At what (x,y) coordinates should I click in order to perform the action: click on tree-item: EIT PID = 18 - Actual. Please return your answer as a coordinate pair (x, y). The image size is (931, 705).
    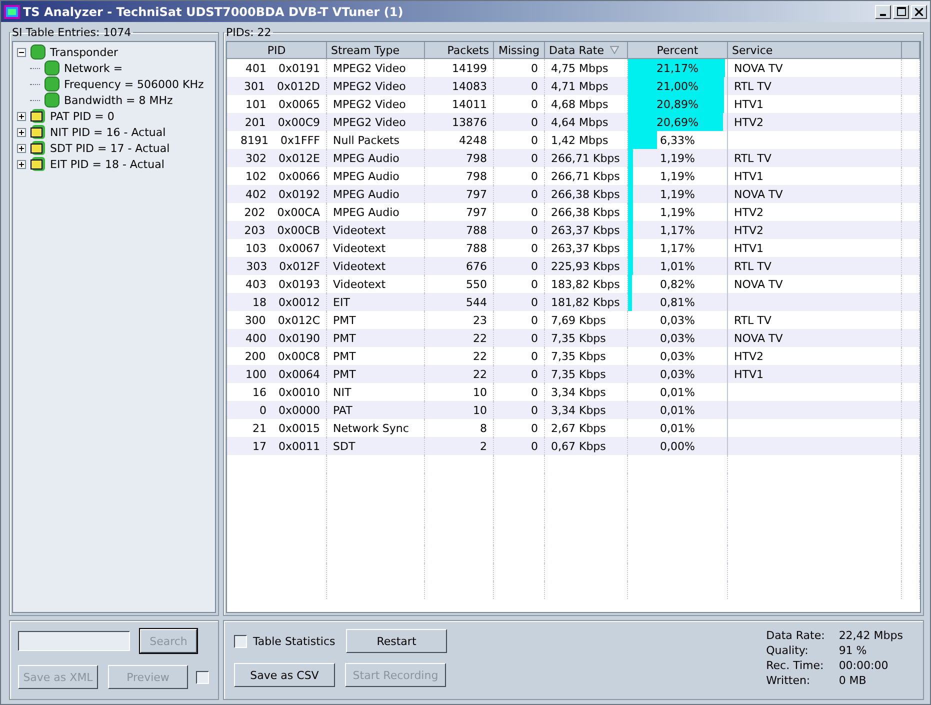
    Looking at the image, I should click on (107, 164).